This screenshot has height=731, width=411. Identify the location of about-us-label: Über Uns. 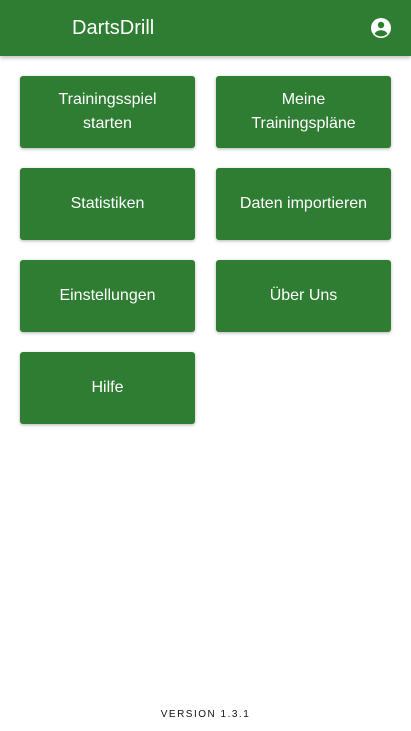
(303, 295).